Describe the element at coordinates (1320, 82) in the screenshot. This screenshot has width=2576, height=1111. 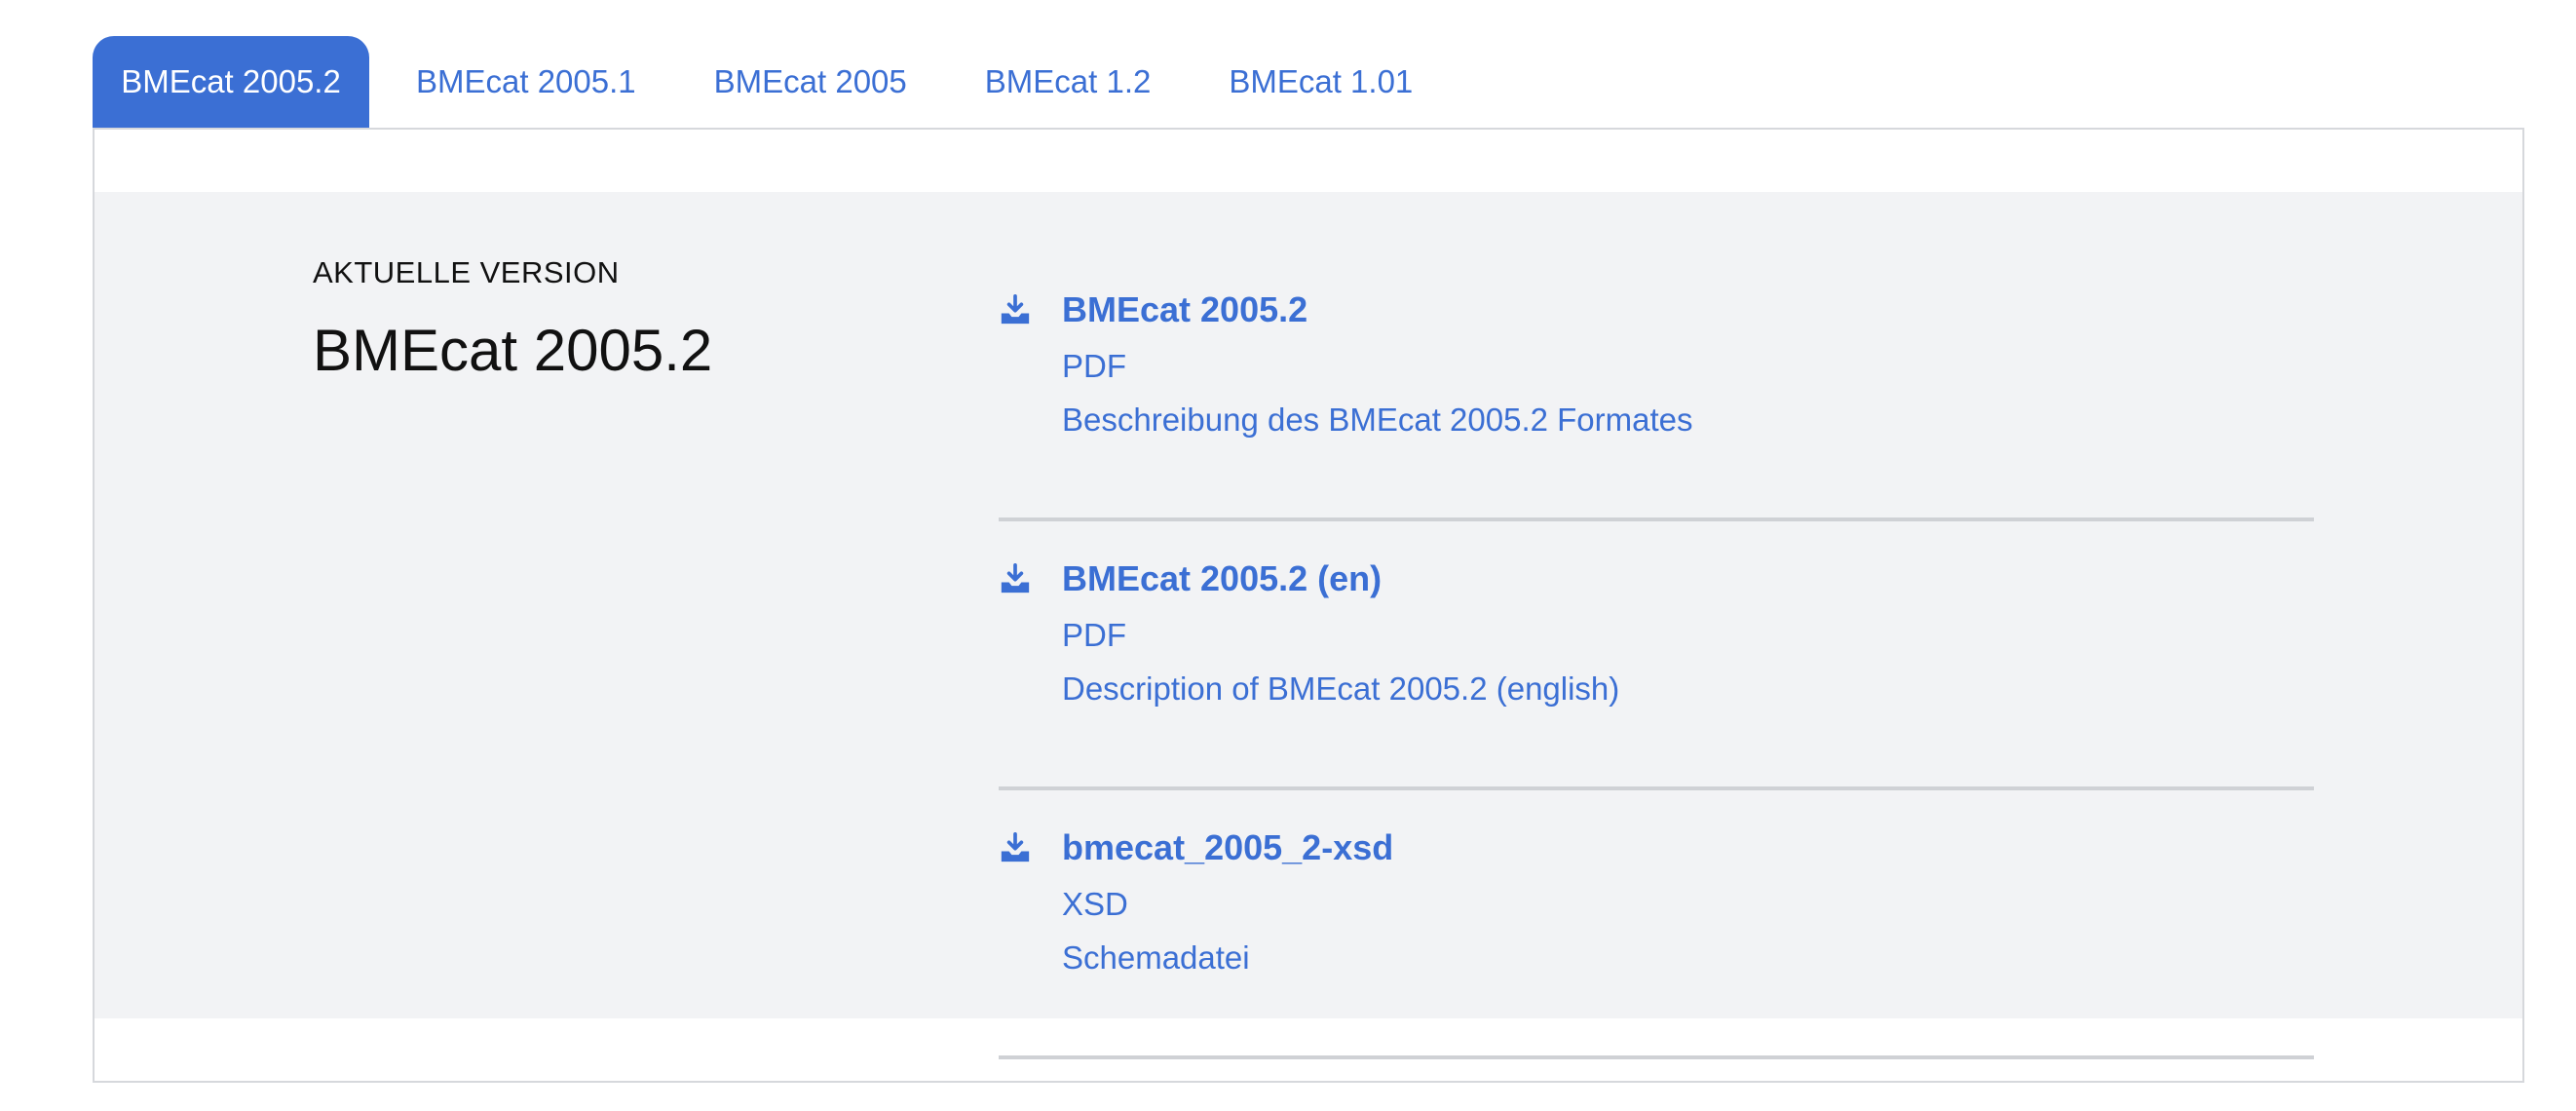
I see `tab-bmecat-1-01: BMEcat 1.01` at that location.